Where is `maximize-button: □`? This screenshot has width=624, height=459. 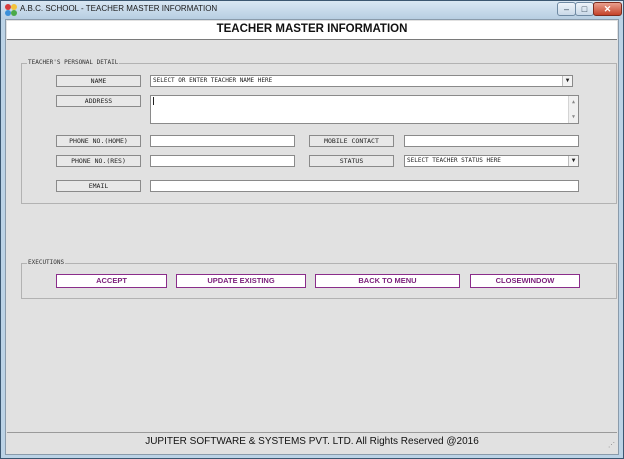
maximize-button: □ is located at coordinates (584, 9).